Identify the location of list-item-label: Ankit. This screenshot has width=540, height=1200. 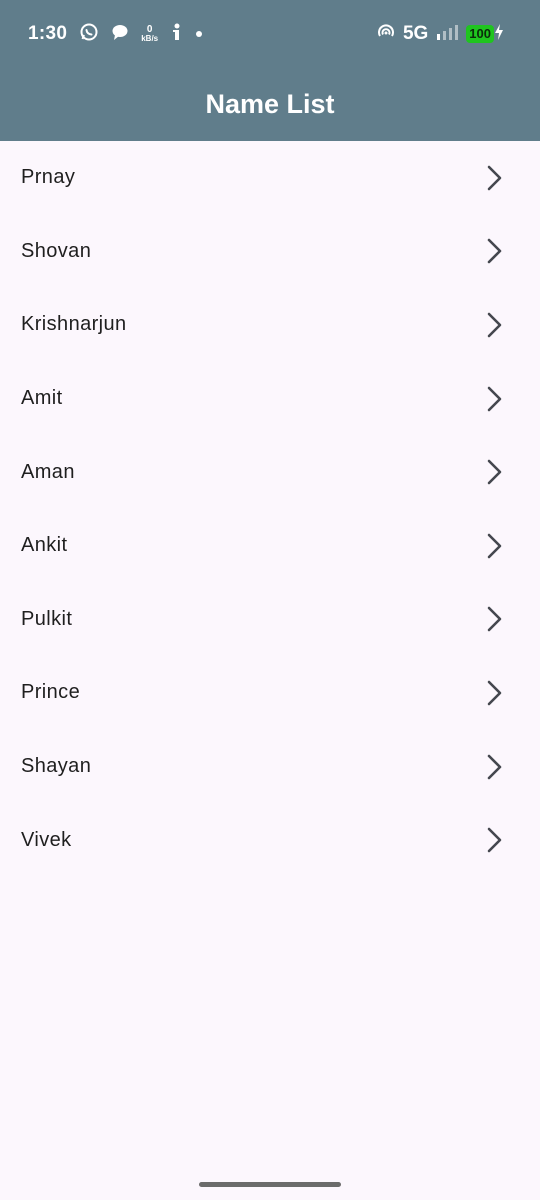
(44, 545).